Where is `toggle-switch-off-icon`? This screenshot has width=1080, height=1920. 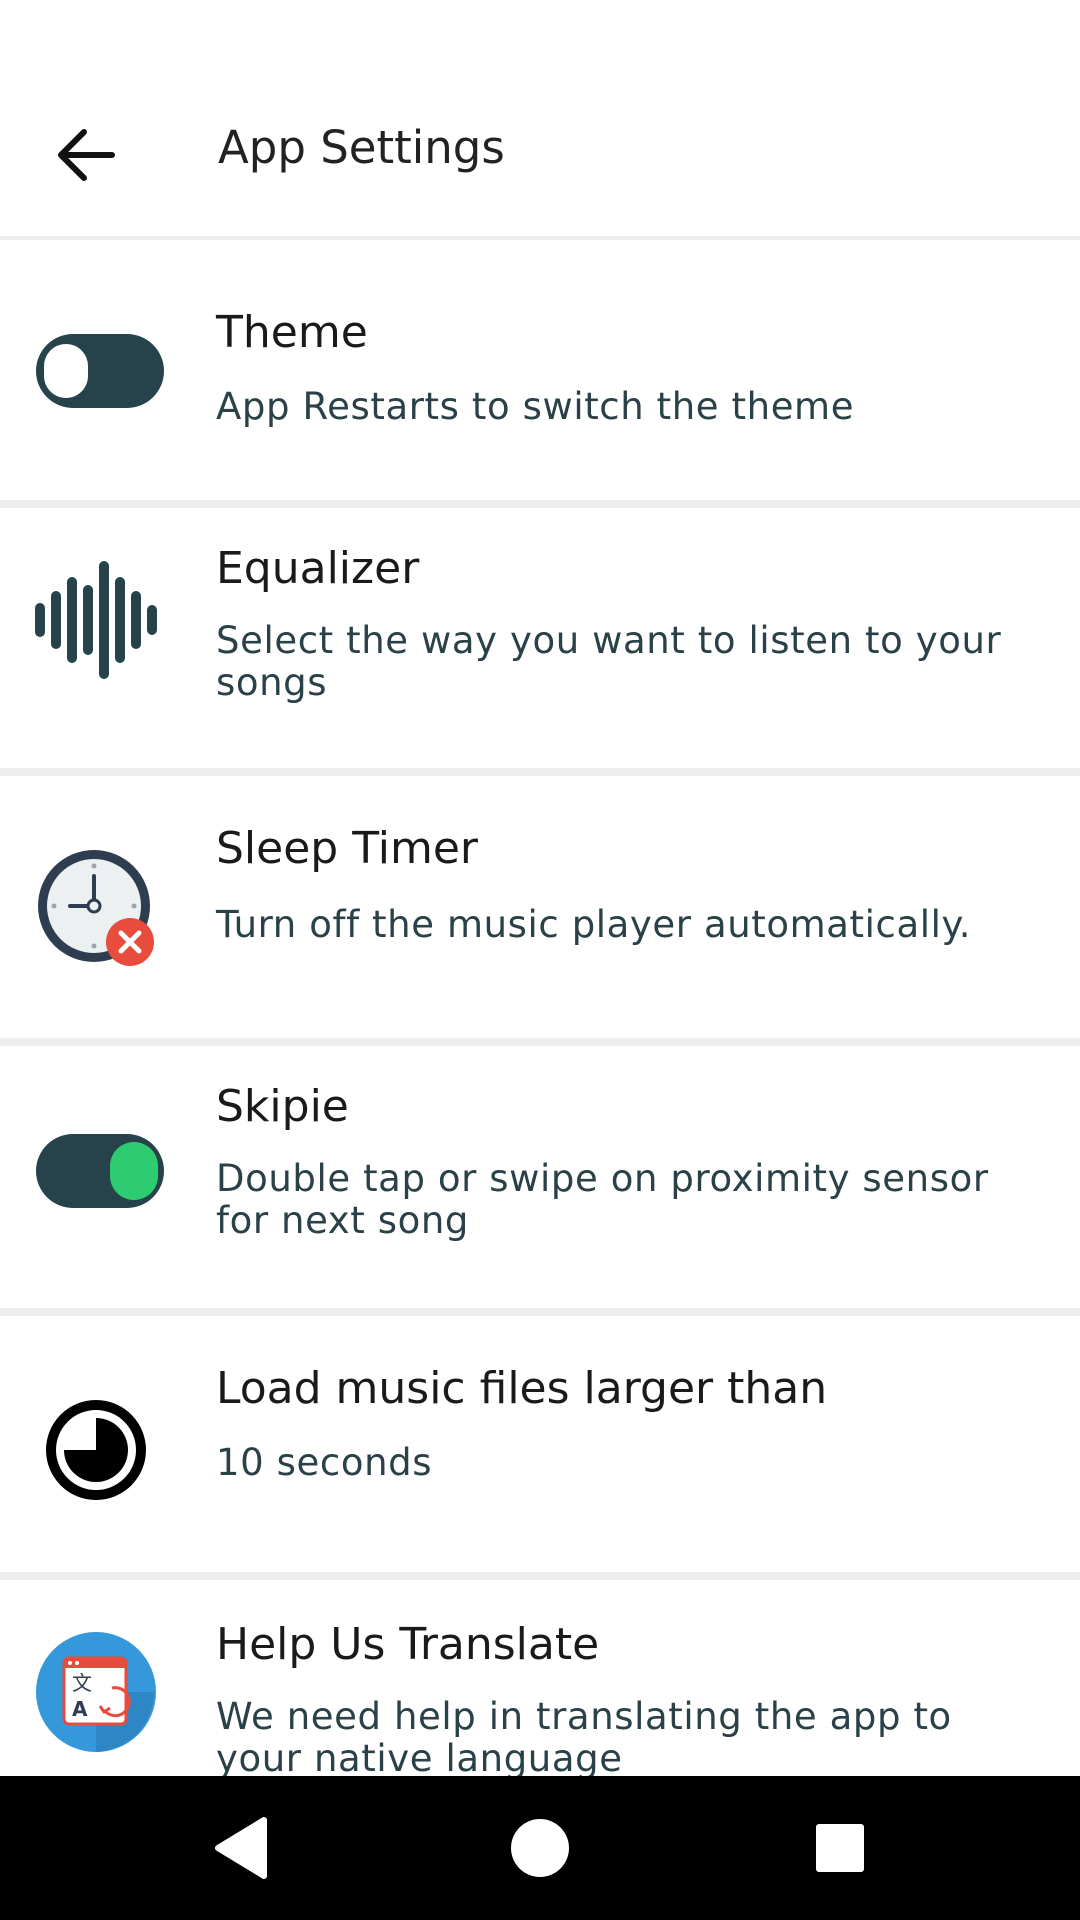 toggle-switch-off-icon is located at coordinates (100, 371).